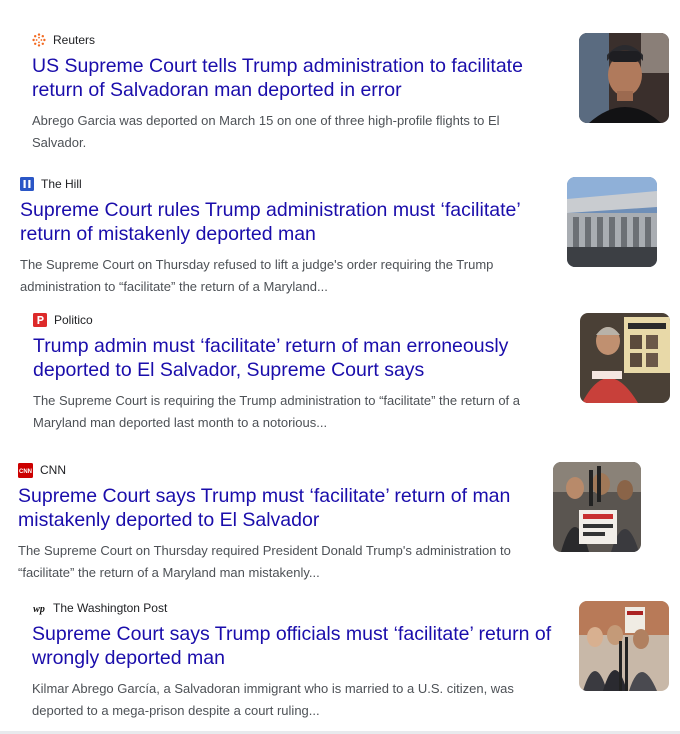 The image size is (680, 734). What do you see at coordinates (278, 470) in the screenshot?
I see `source-row: CNN CNN` at bounding box center [278, 470].